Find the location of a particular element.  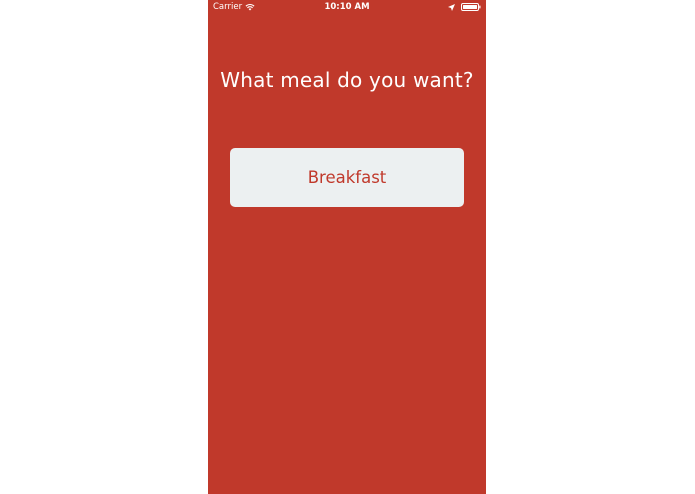

status-bar-right is located at coordinates (464, 7).